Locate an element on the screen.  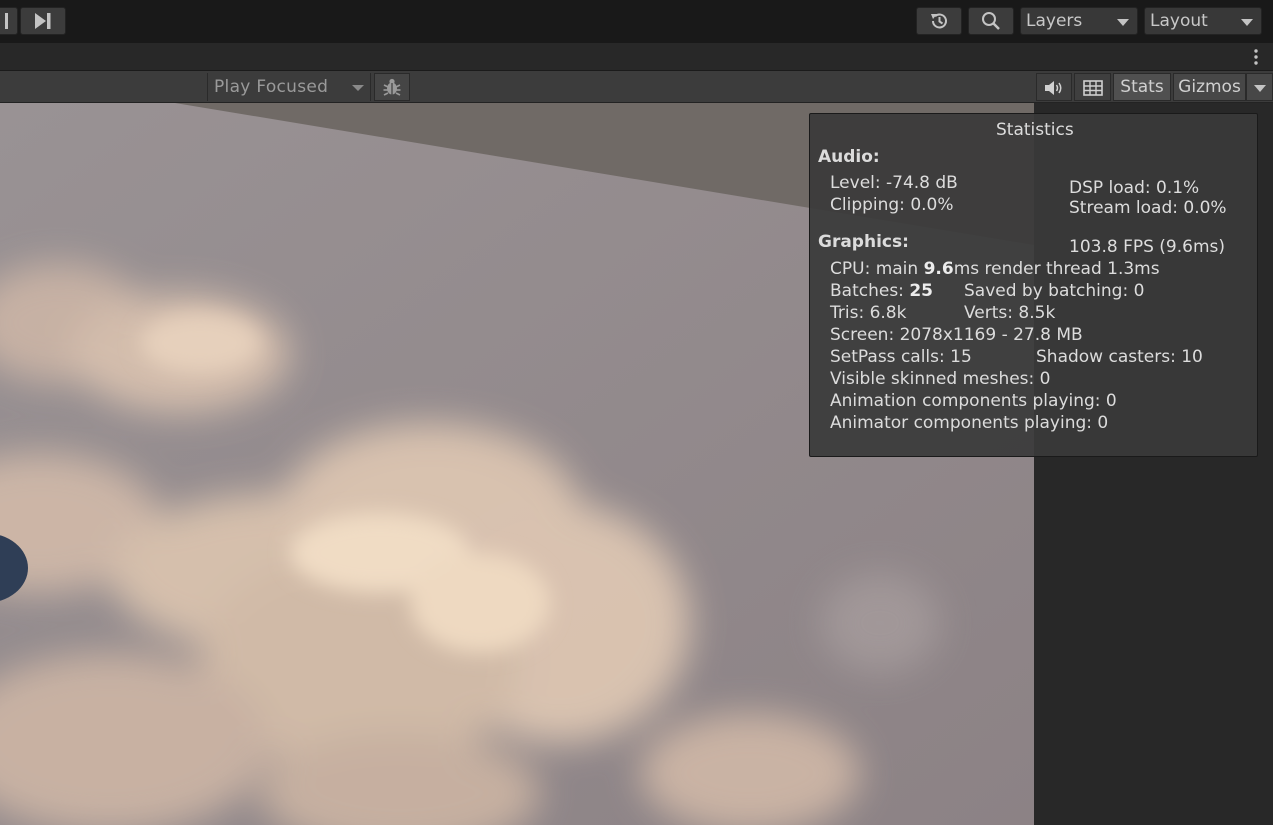
stats-toggle-button: Stats is located at coordinates (1142, 87).